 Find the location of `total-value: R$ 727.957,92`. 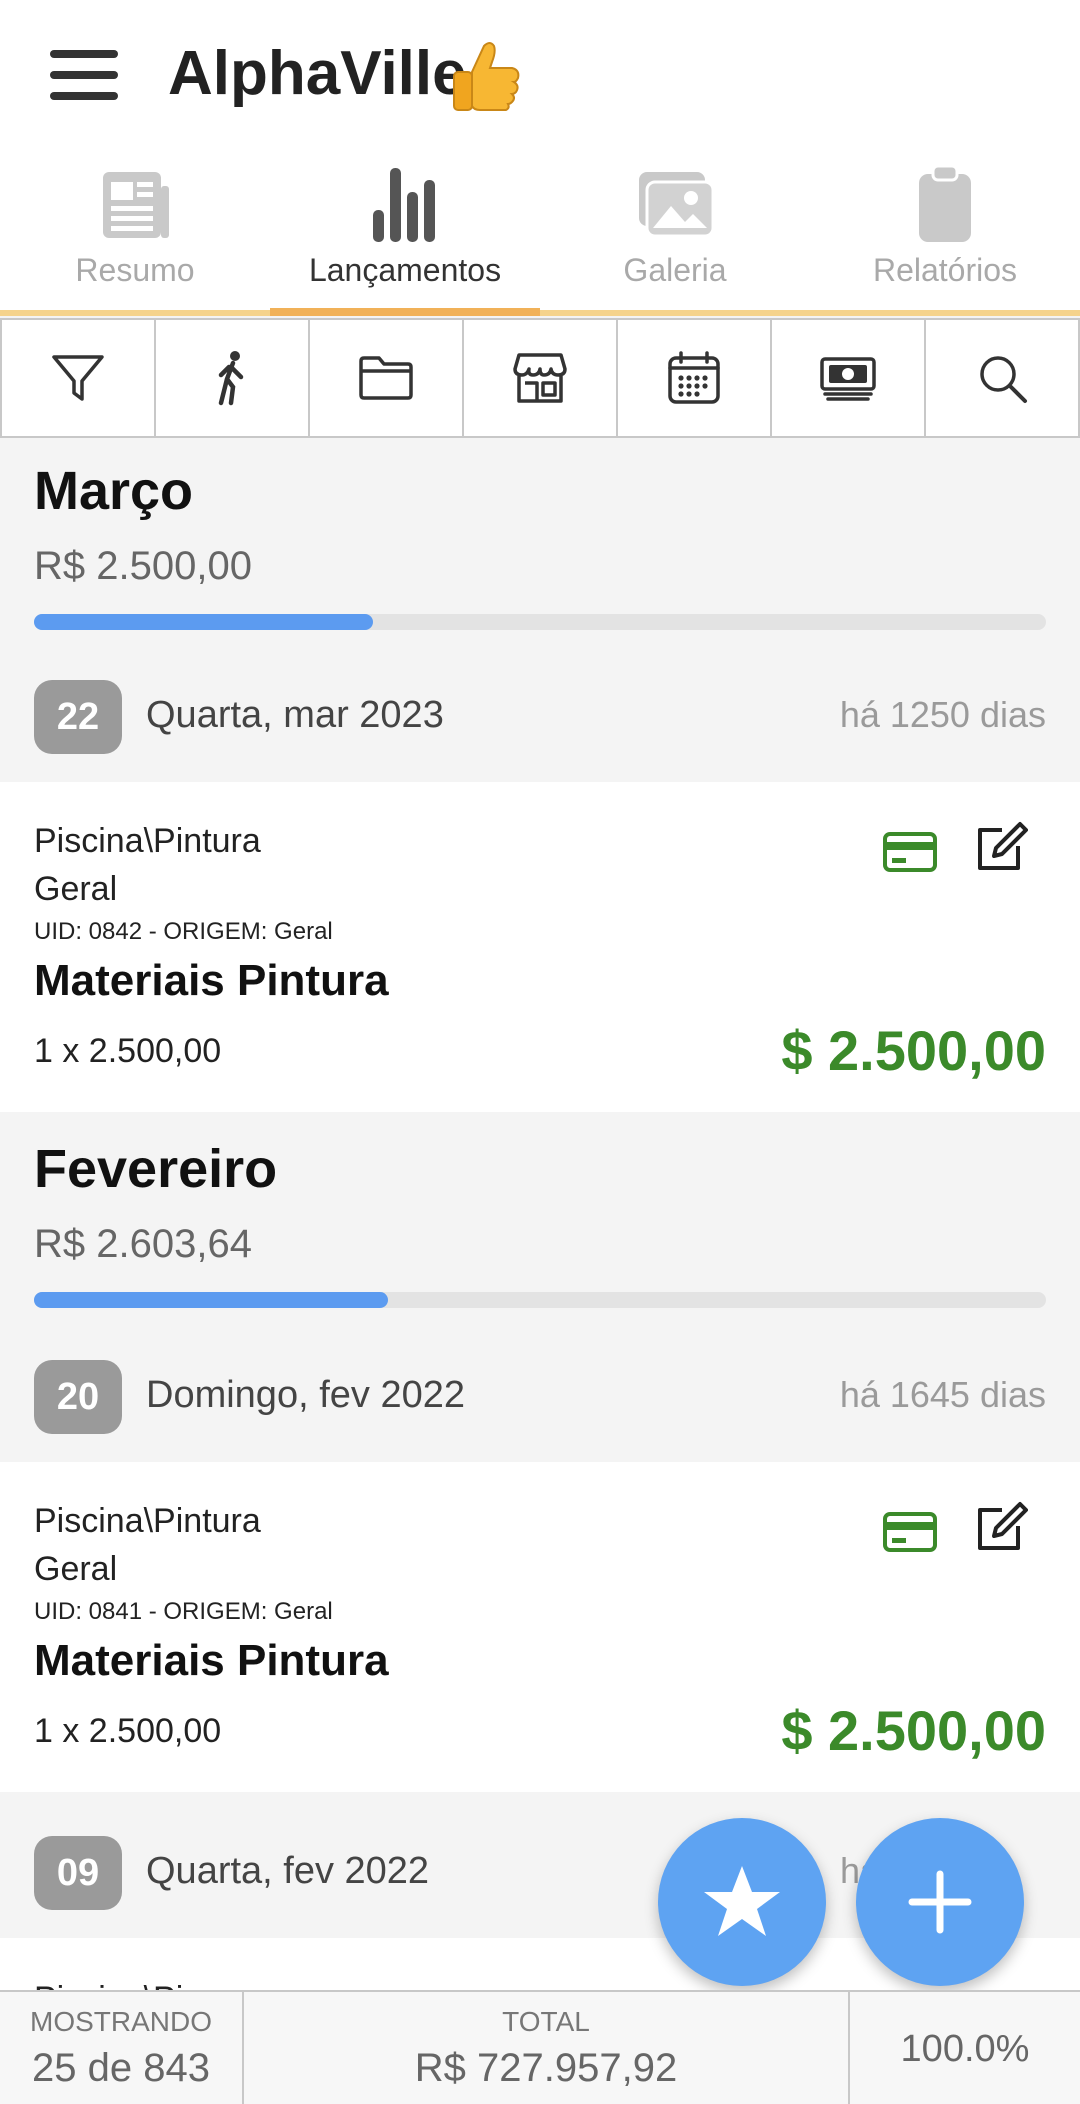

total-value: R$ 727.957,92 is located at coordinates (546, 2068).